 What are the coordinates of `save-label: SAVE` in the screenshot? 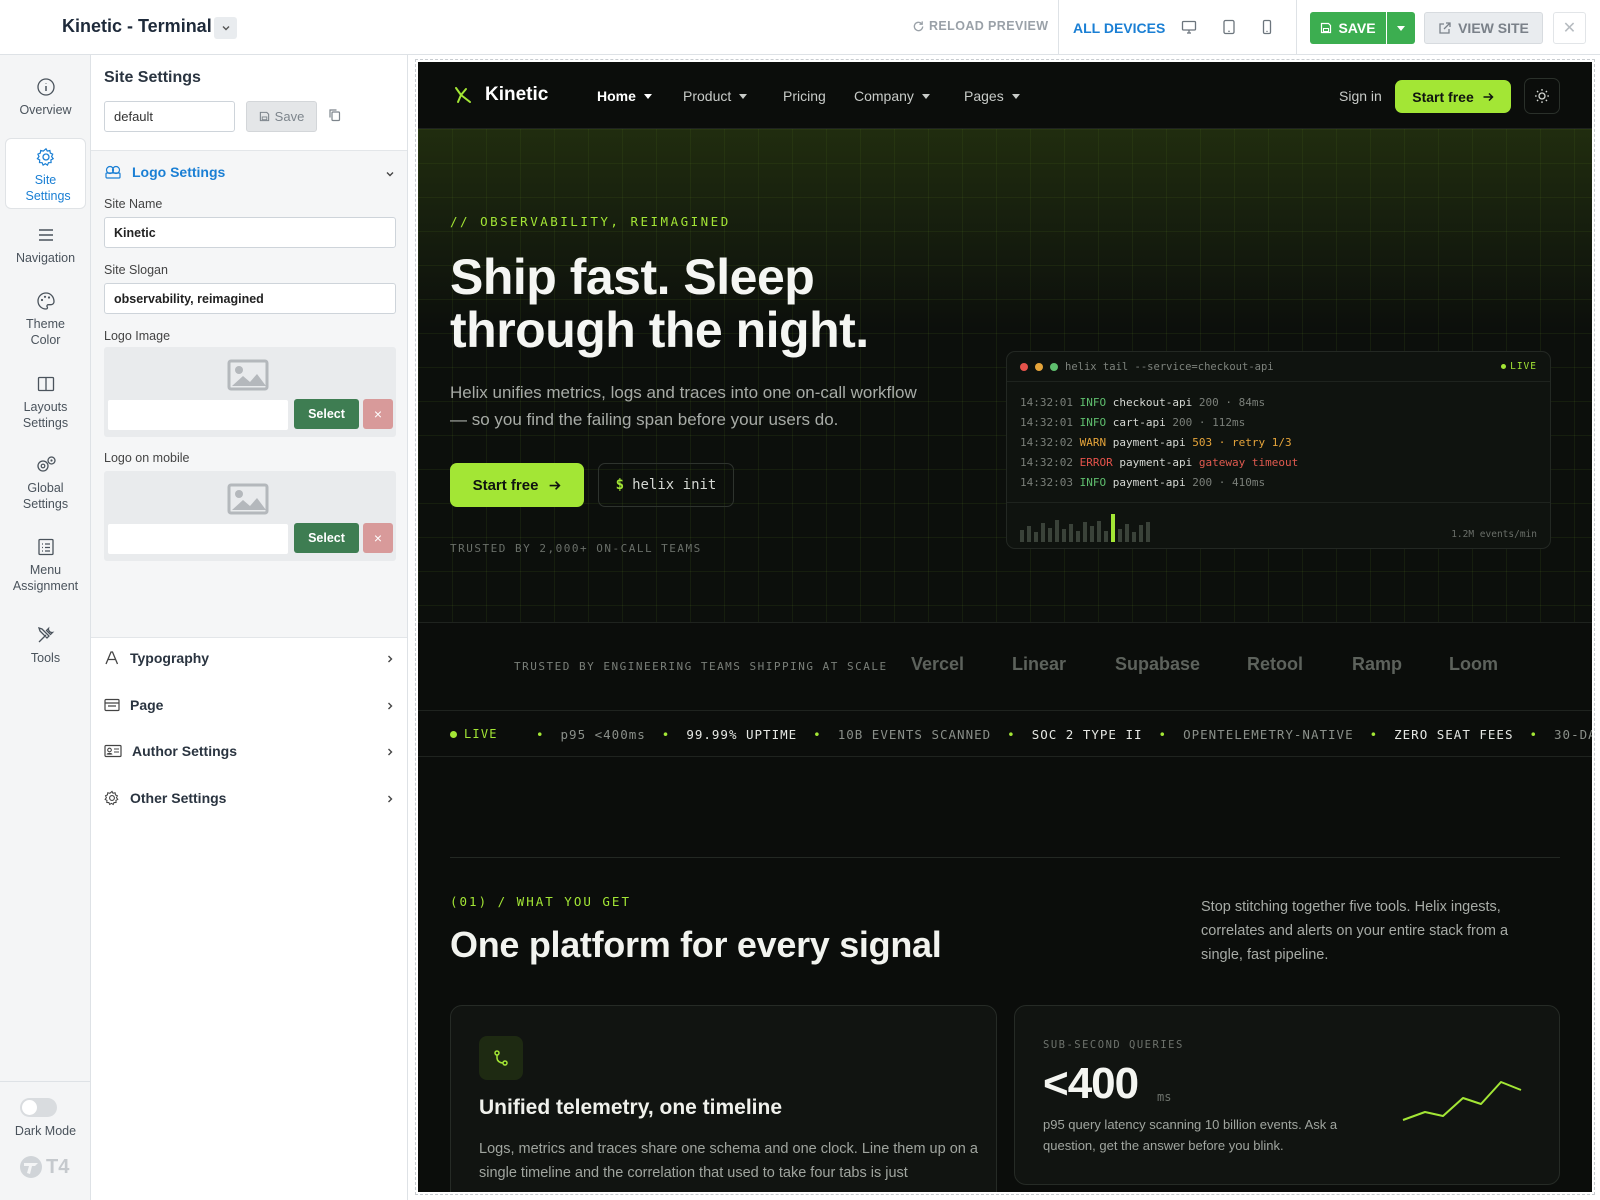 It's located at (1357, 28).